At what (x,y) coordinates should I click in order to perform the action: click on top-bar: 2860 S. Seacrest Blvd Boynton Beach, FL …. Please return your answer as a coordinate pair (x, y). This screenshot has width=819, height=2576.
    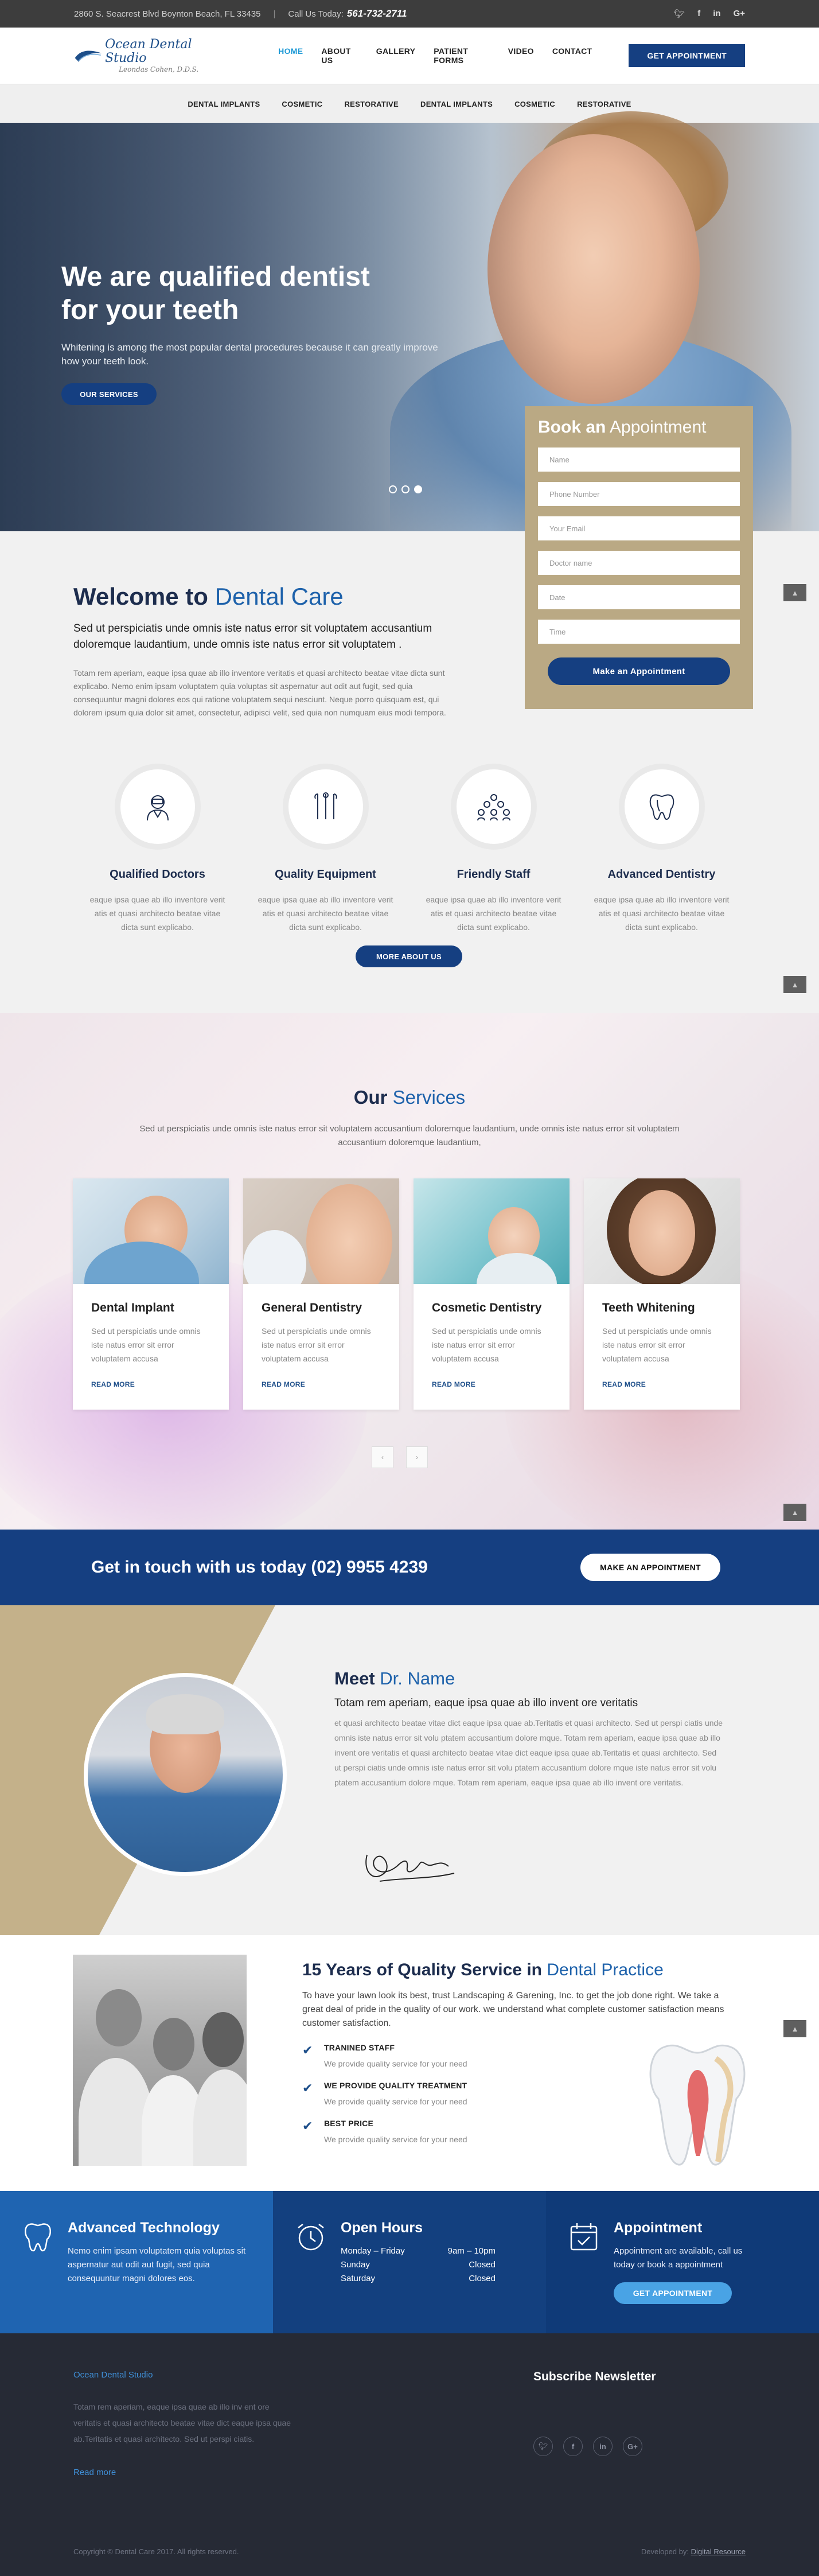
    Looking at the image, I should click on (409, 14).